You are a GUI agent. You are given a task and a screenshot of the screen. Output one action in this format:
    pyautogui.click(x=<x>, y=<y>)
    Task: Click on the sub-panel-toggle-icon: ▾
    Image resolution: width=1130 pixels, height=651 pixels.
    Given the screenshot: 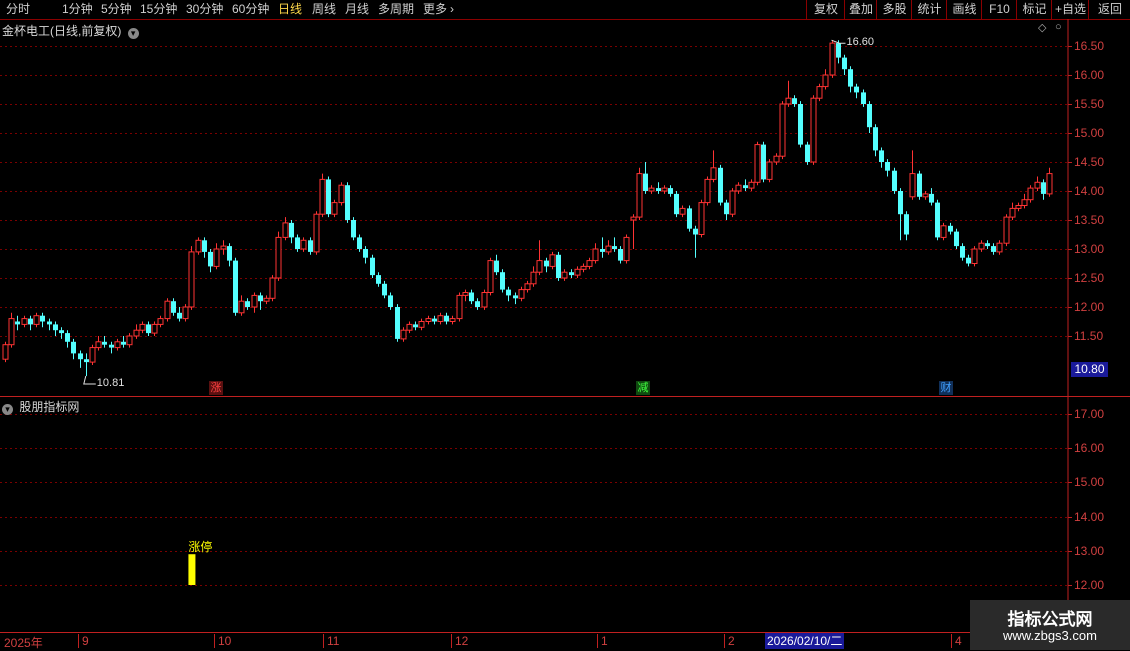 What is the action you would take?
    pyautogui.click(x=7, y=409)
    